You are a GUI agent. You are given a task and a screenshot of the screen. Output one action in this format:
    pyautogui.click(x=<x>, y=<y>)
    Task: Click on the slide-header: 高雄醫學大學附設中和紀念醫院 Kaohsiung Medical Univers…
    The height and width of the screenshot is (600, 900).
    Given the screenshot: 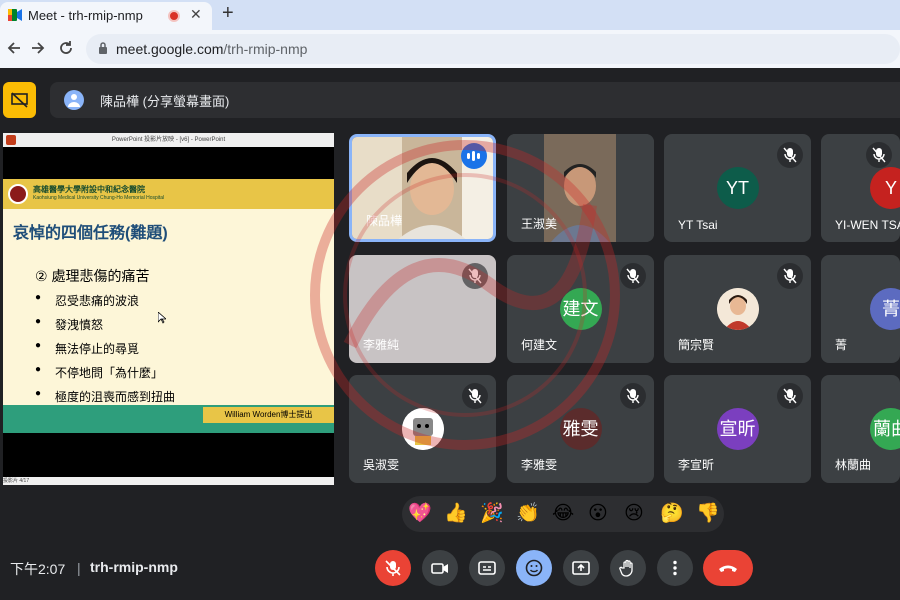 What is the action you would take?
    pyautogui.click(x=168, y=194)
    